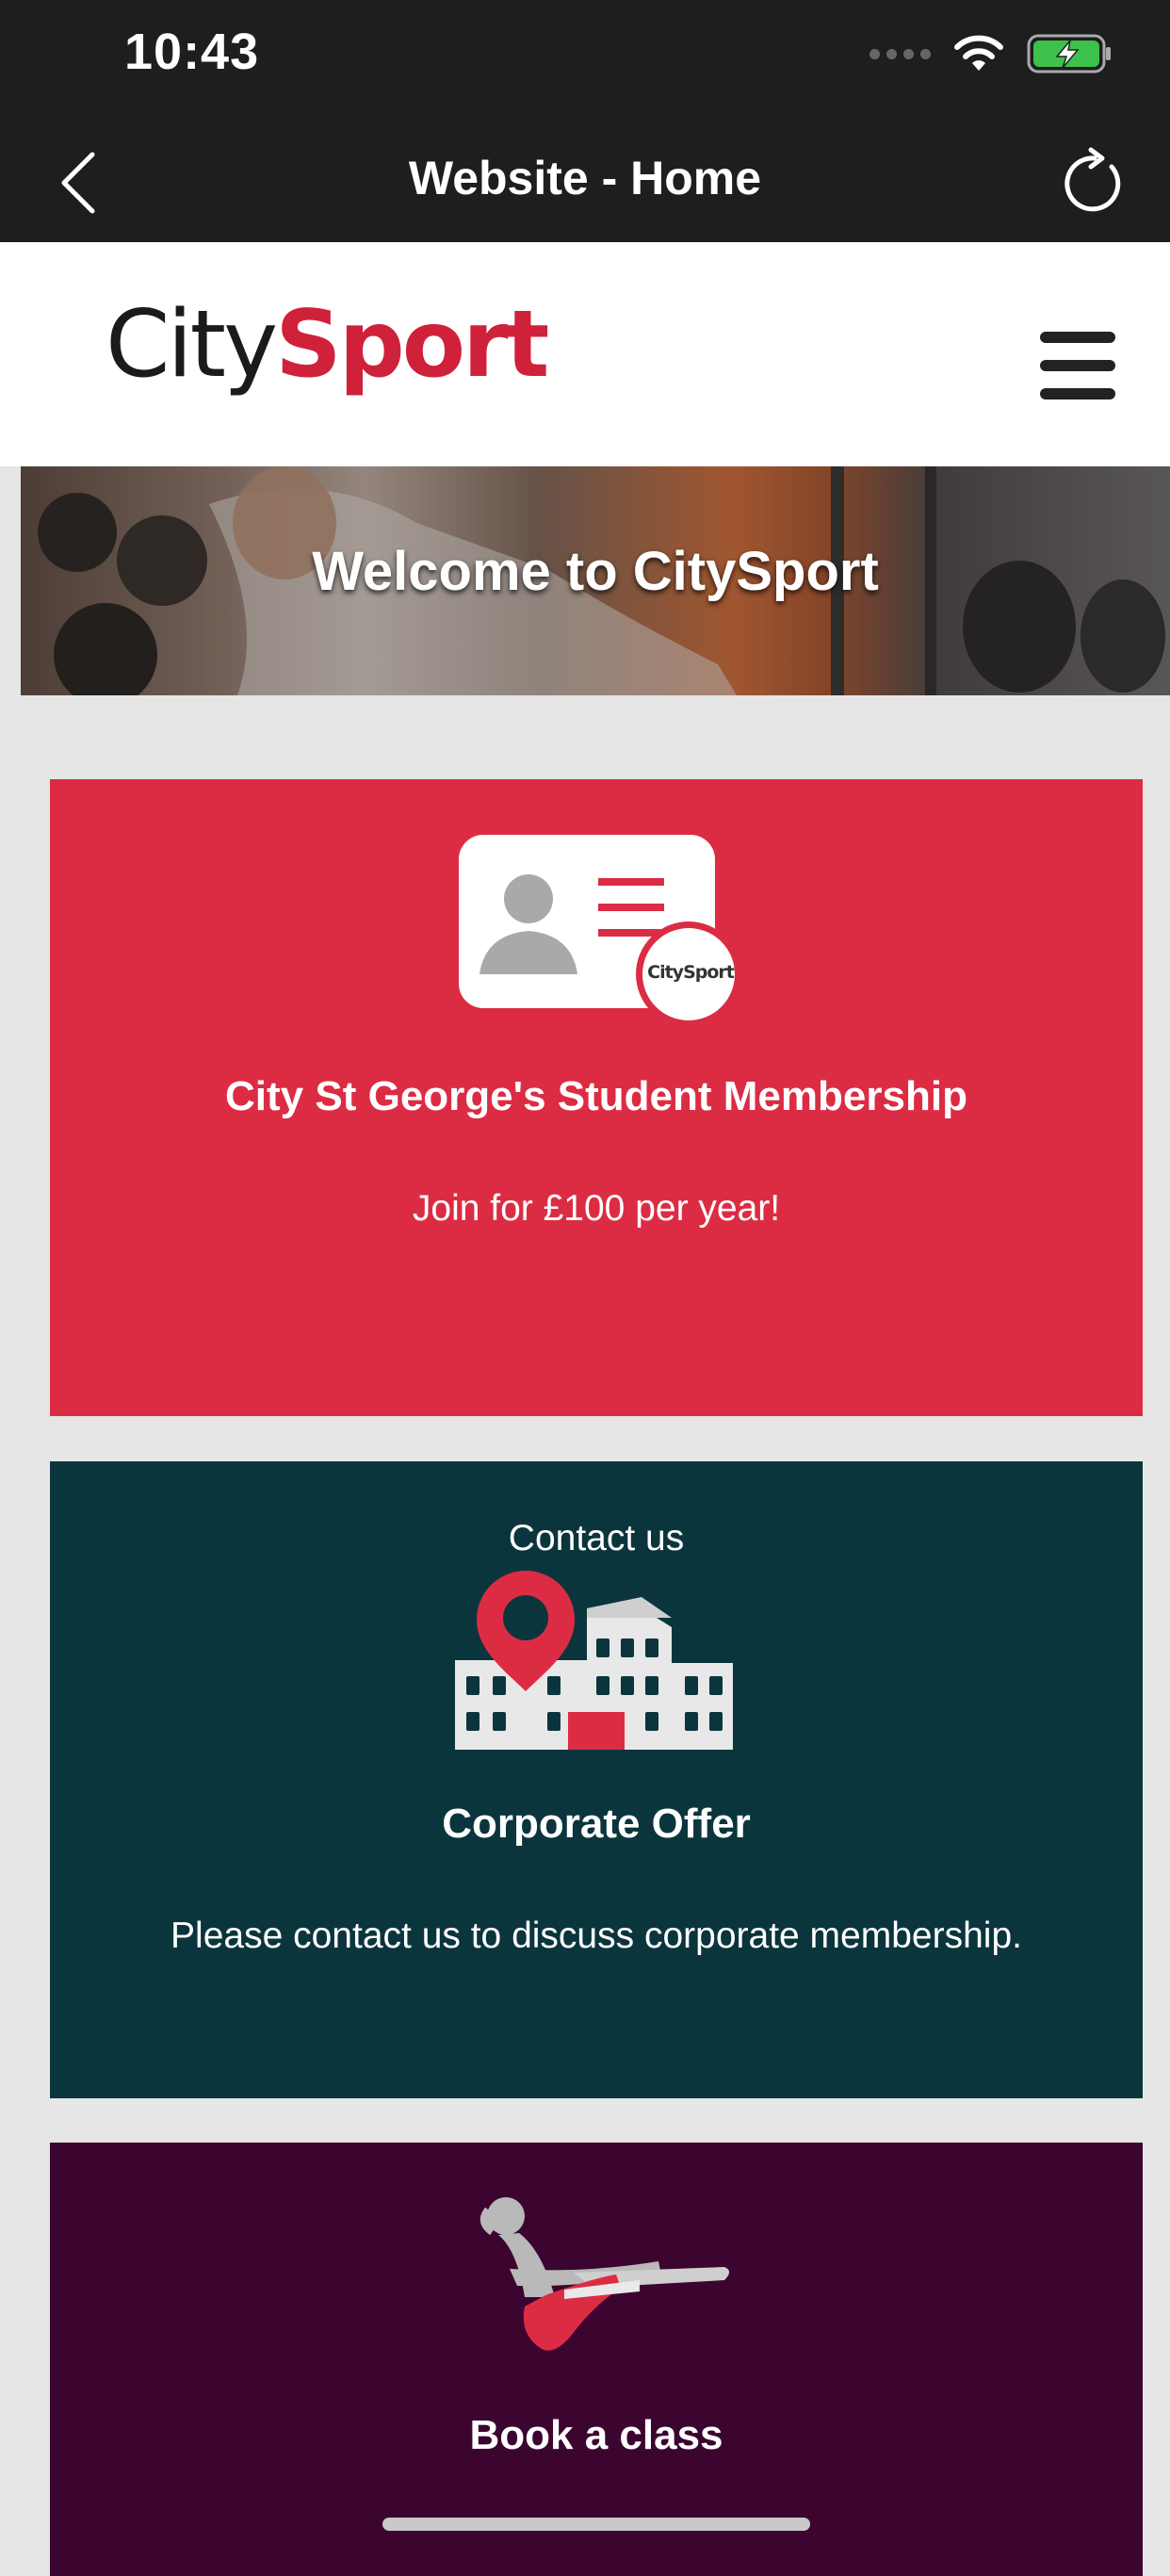  What do you see at coordinates (585, 178) in the screenshot?
I see `nav-title: Website - Home` at bounding box center [585, 178].